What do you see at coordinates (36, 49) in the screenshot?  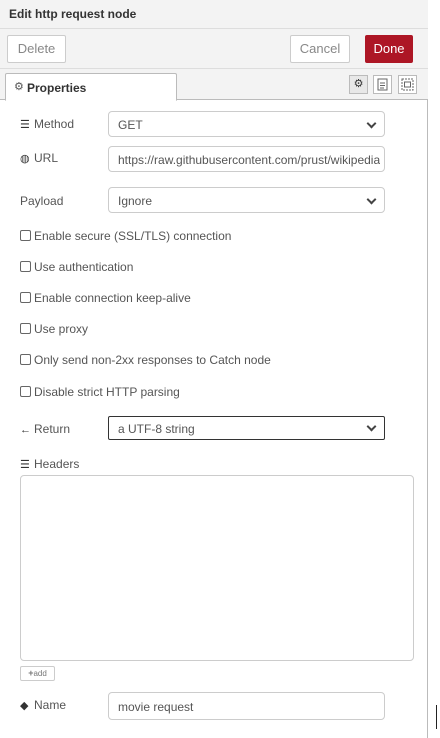 I see `delete-button: Delete` at bounding box center [36, 49].